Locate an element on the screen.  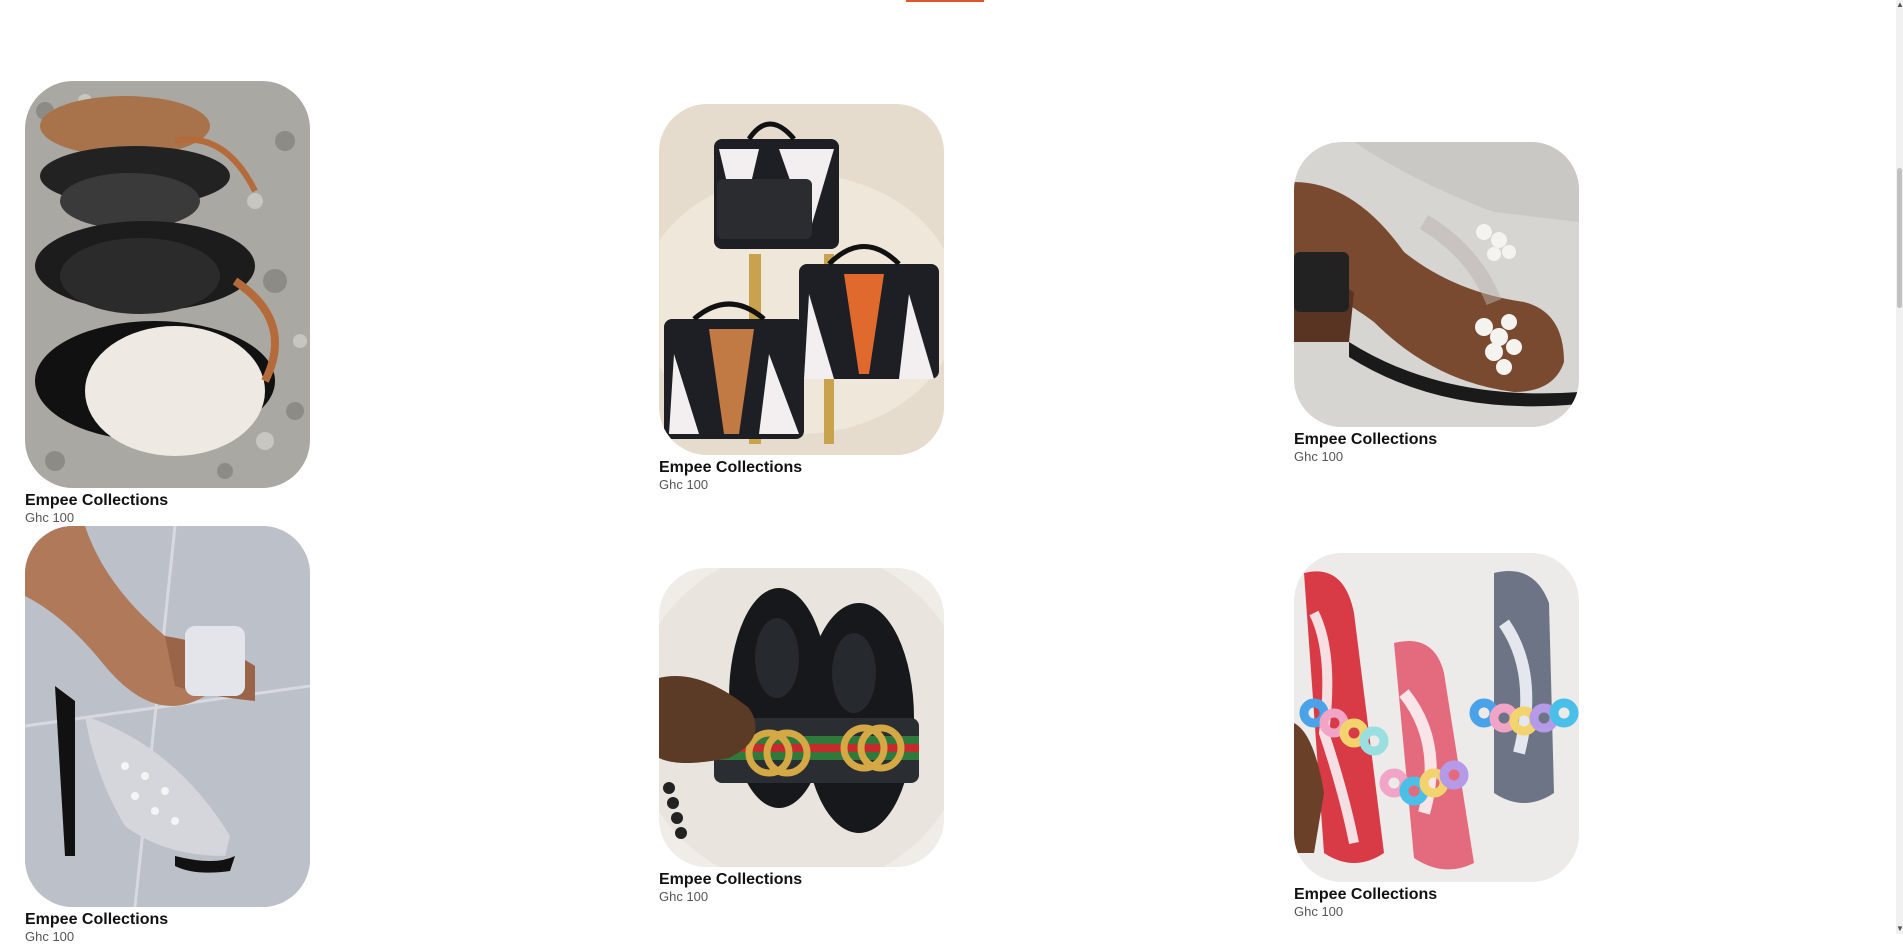
product-image-rhinestone-mule is located at coordinates (167, 716).